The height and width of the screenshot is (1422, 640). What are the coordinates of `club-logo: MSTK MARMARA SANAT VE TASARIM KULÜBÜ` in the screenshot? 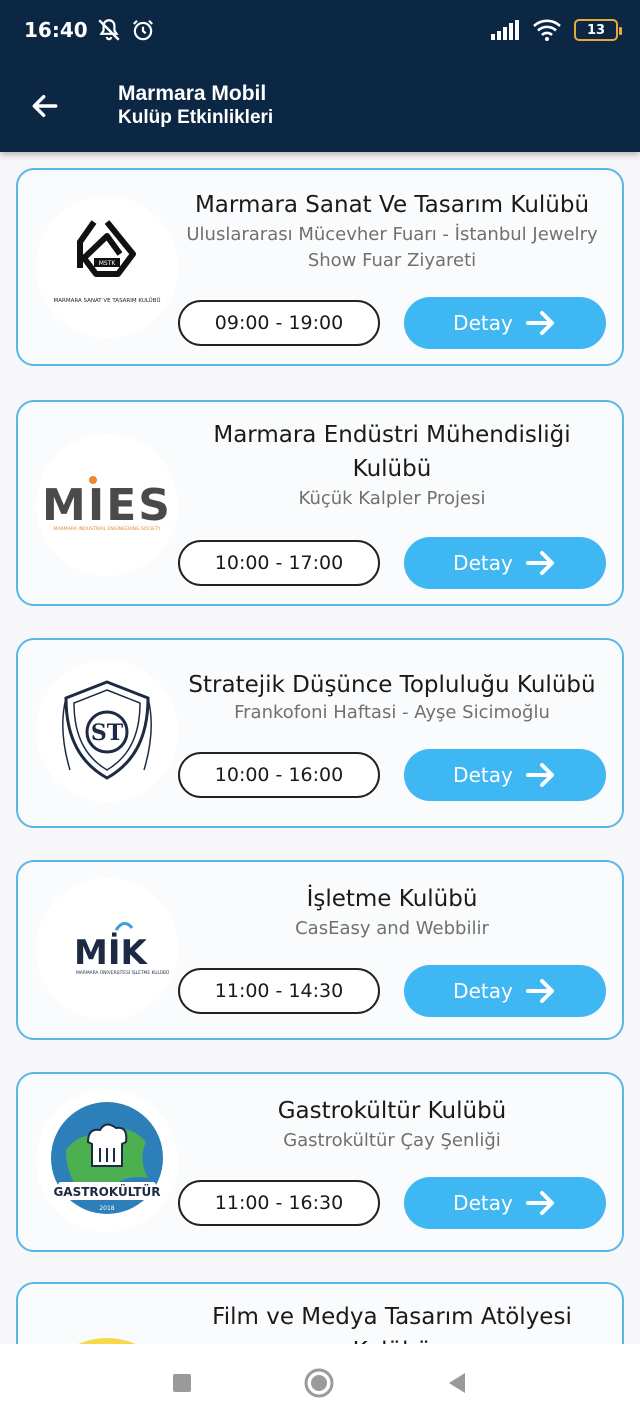 It's located at (107, 267).